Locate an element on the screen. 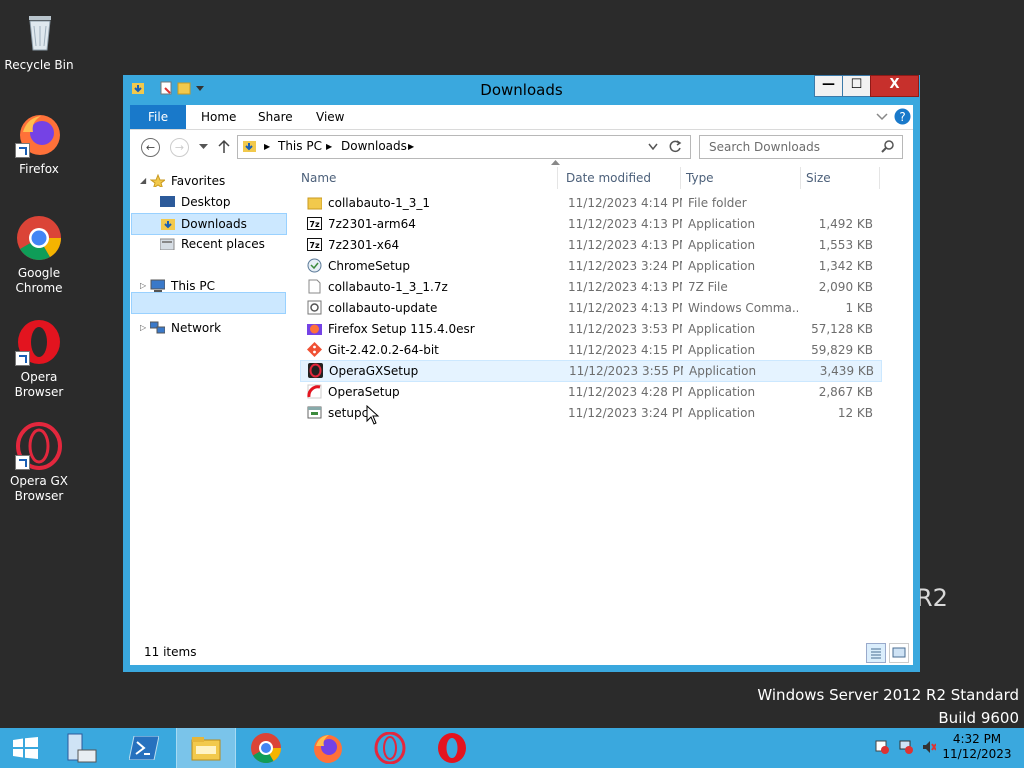 The height and width of the screenshot is (768, 1024). taskbar-opera-gx is located at coordinates (390, 748).